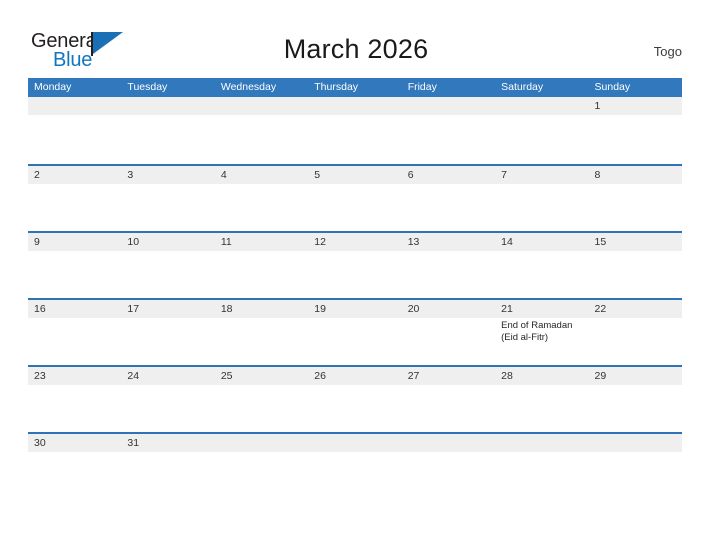 This screenshot has height=550, width=712. I want to click on day-number-23: 23, so click(74, 376).